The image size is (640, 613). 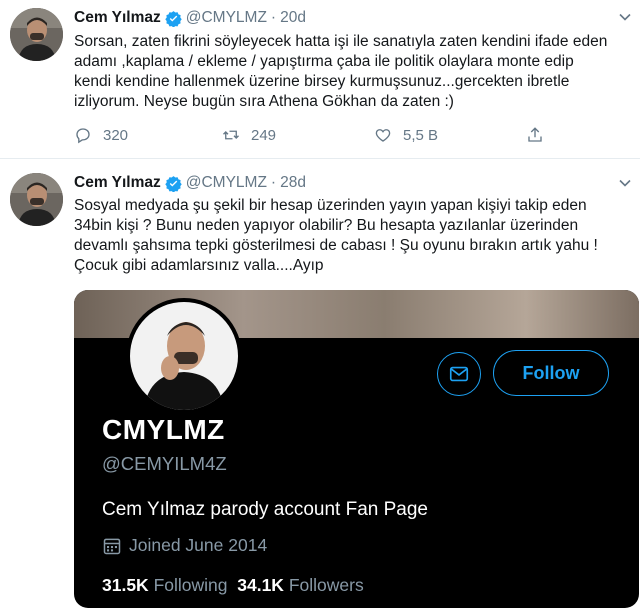 I want to click on followers-count: 34.1K, so click(x=260, y=585).